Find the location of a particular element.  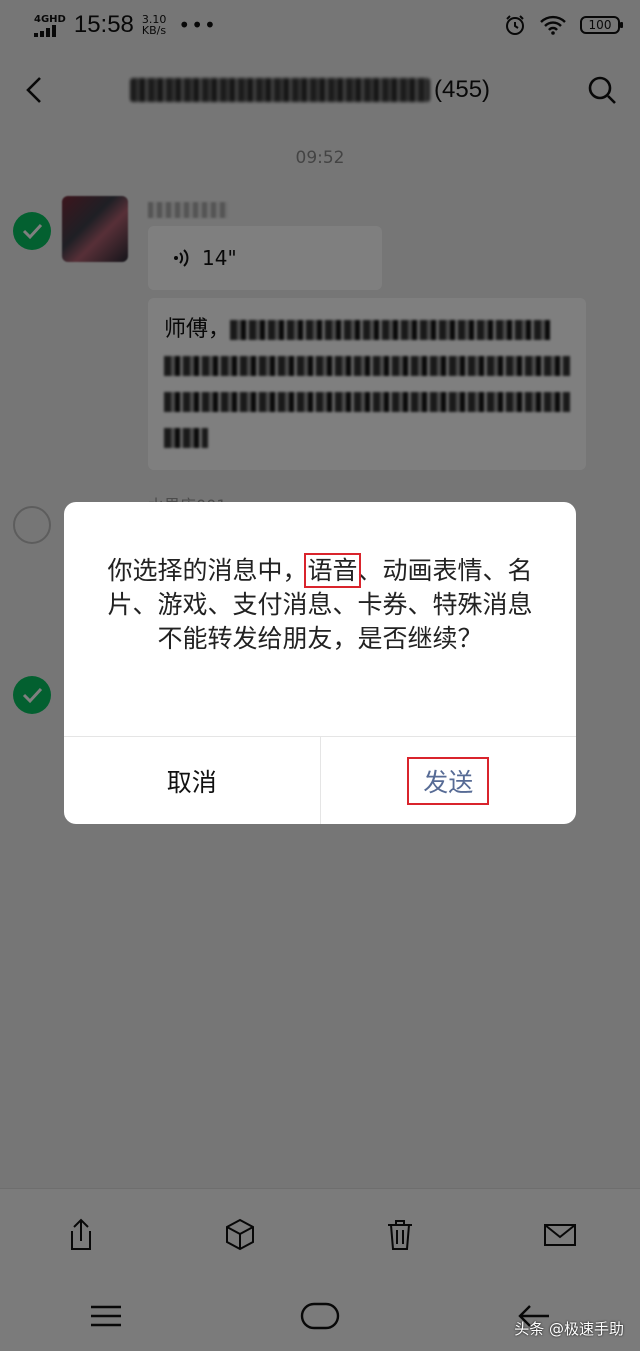

cancel-button-label: 取消 is located at coordinates (191, 782).